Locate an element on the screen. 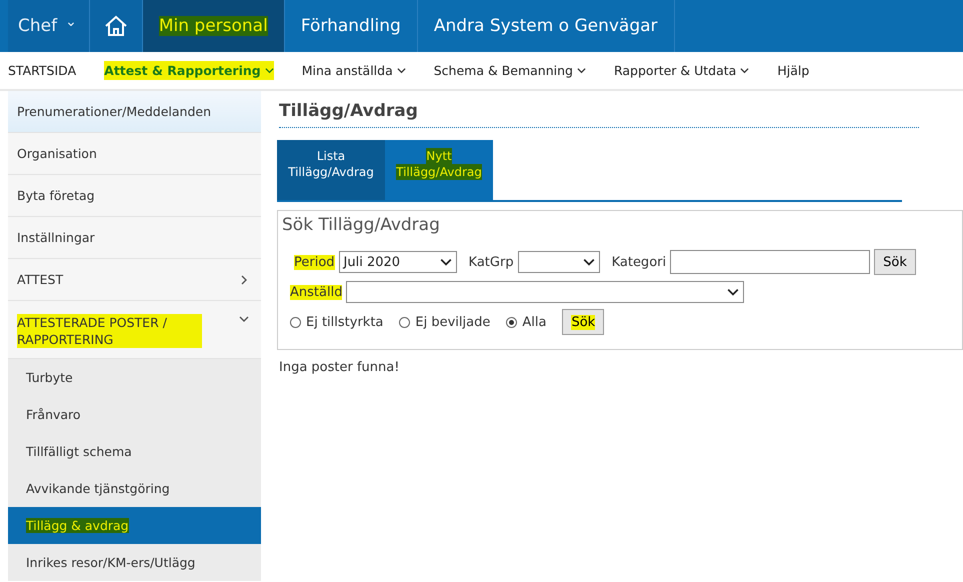 The image size is (963, 582). filter-radio: Ej beviljade is located at coordinates (444, 322).